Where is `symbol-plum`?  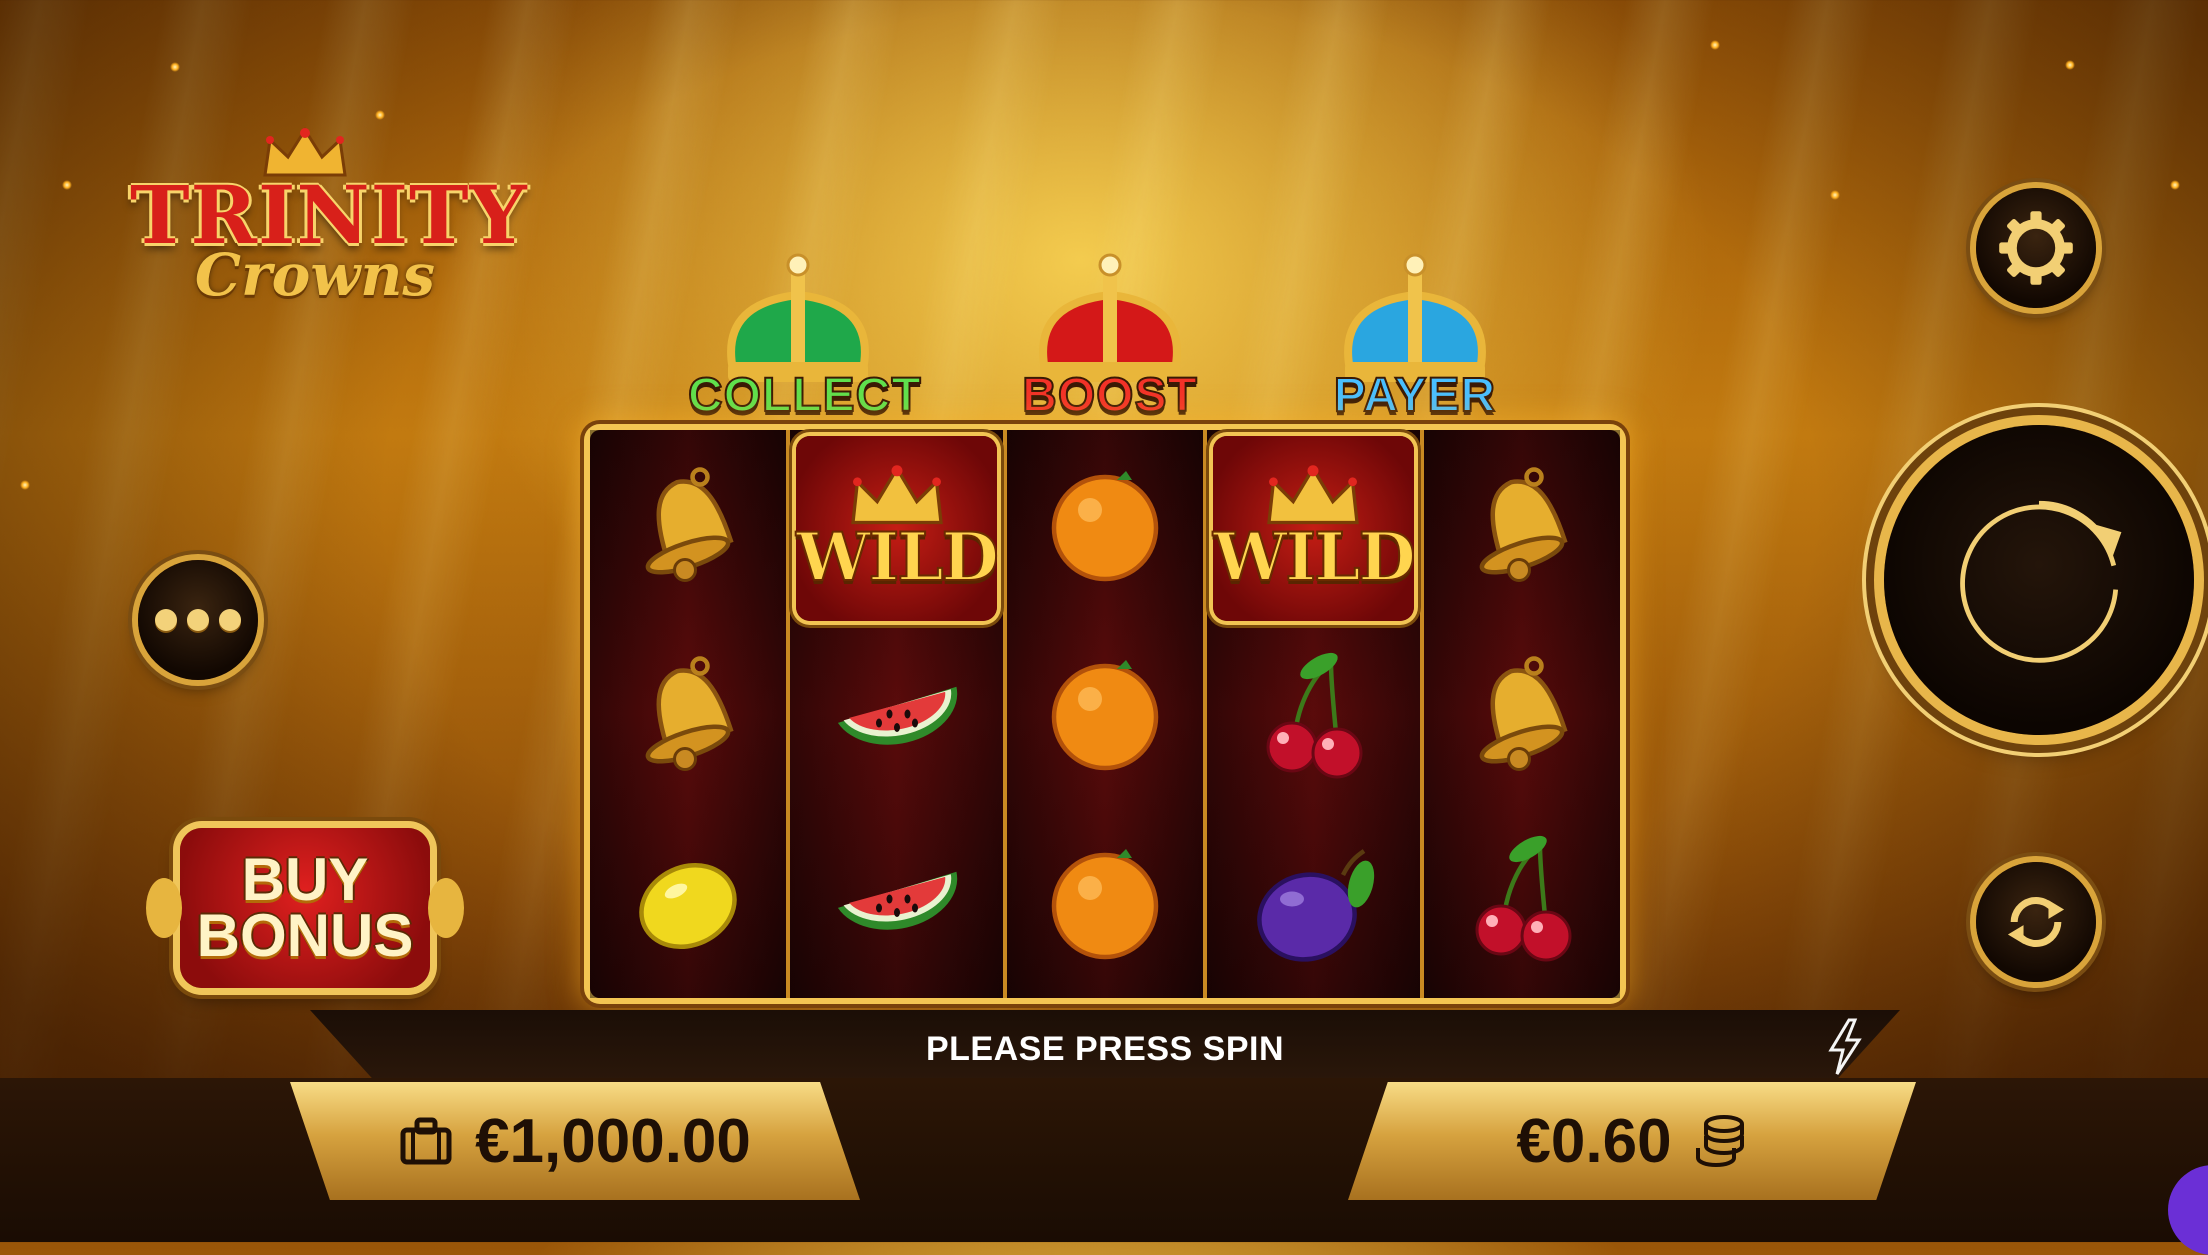
symbol-plum is located at coordinates (1313, 905).